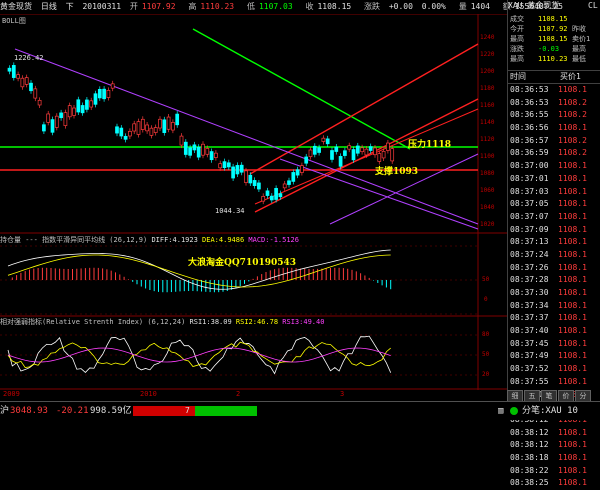 The width and height of the screenshot is (600, 490). I want to click on tick-row: 08:37:09 1108.1, so click(555, 230).